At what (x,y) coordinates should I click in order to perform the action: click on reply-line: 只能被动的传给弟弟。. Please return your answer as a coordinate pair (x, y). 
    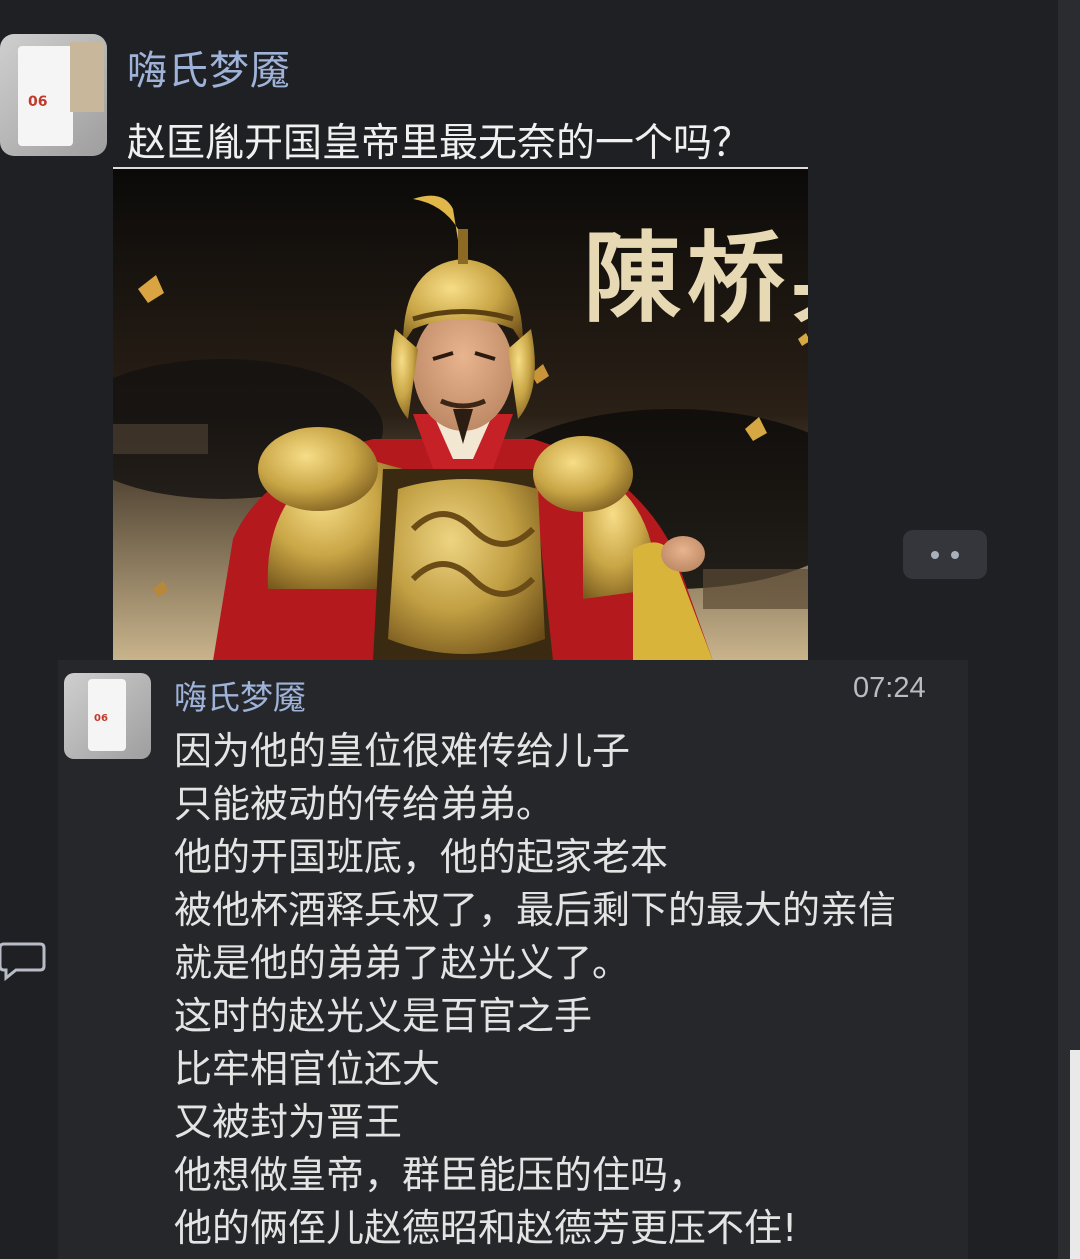
    Looking at the image, I should click on (364, 804).